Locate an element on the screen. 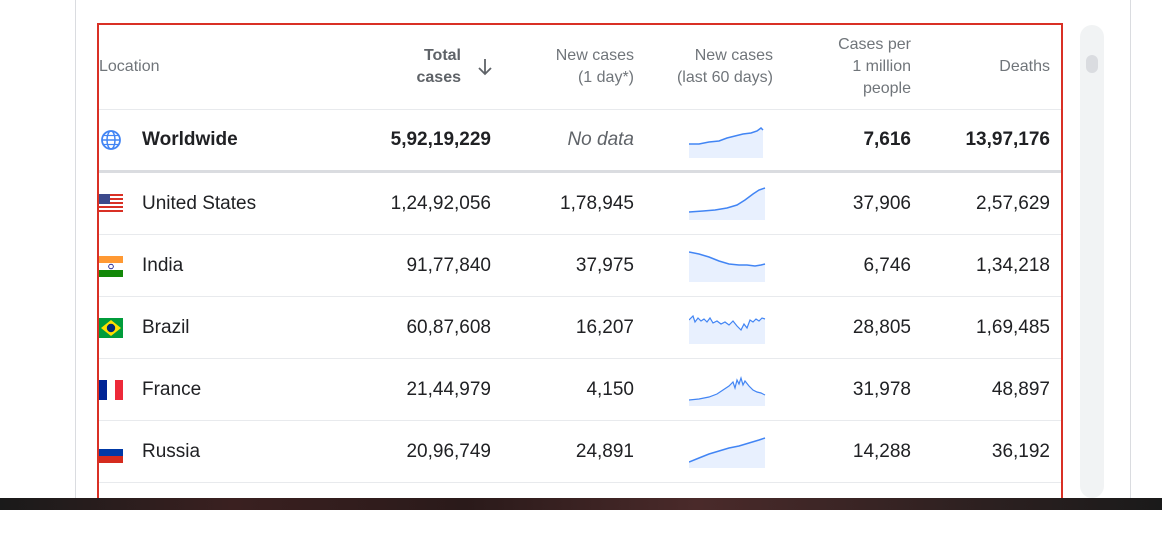 This screenshot has width=1162, height=534. location-name: France is located at coordinates (172, 389).